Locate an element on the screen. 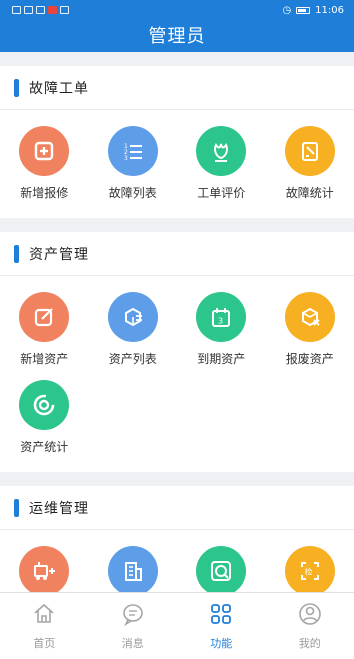 This screenshot has width=354, height=659. function-item-label: 故障列表 is located at coordinates (132, 193).